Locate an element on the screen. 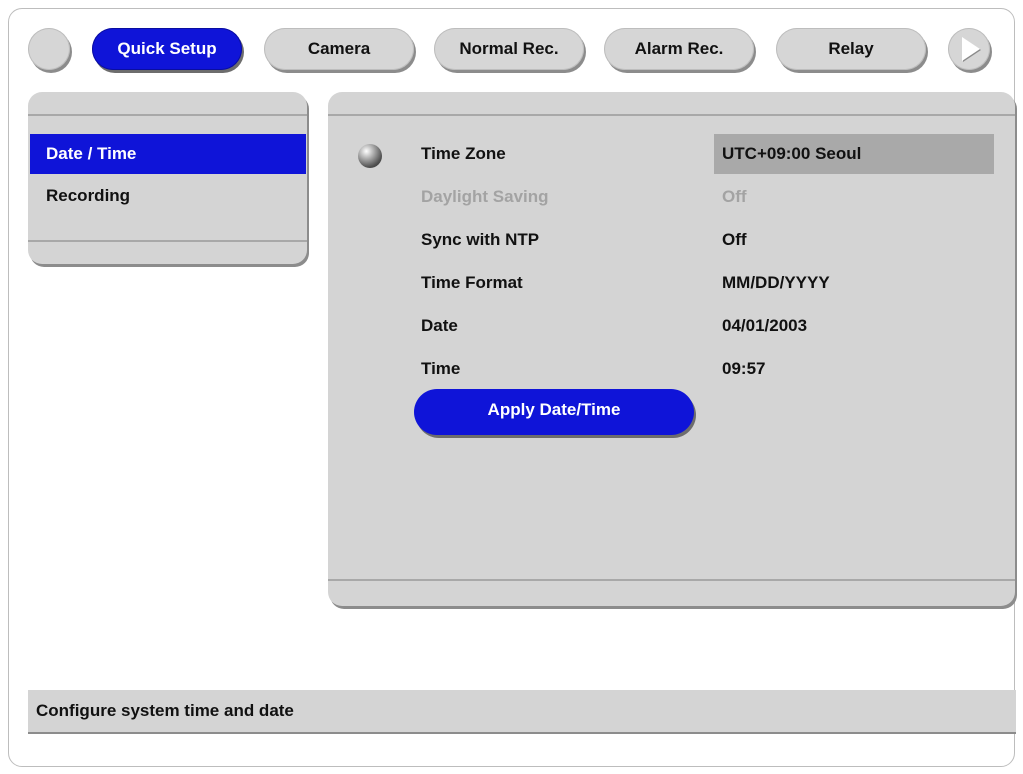 The width and height of the screenshot is (1023, 774). tab-quick-setup: Quick Setup is located at coordinates (167, 49).